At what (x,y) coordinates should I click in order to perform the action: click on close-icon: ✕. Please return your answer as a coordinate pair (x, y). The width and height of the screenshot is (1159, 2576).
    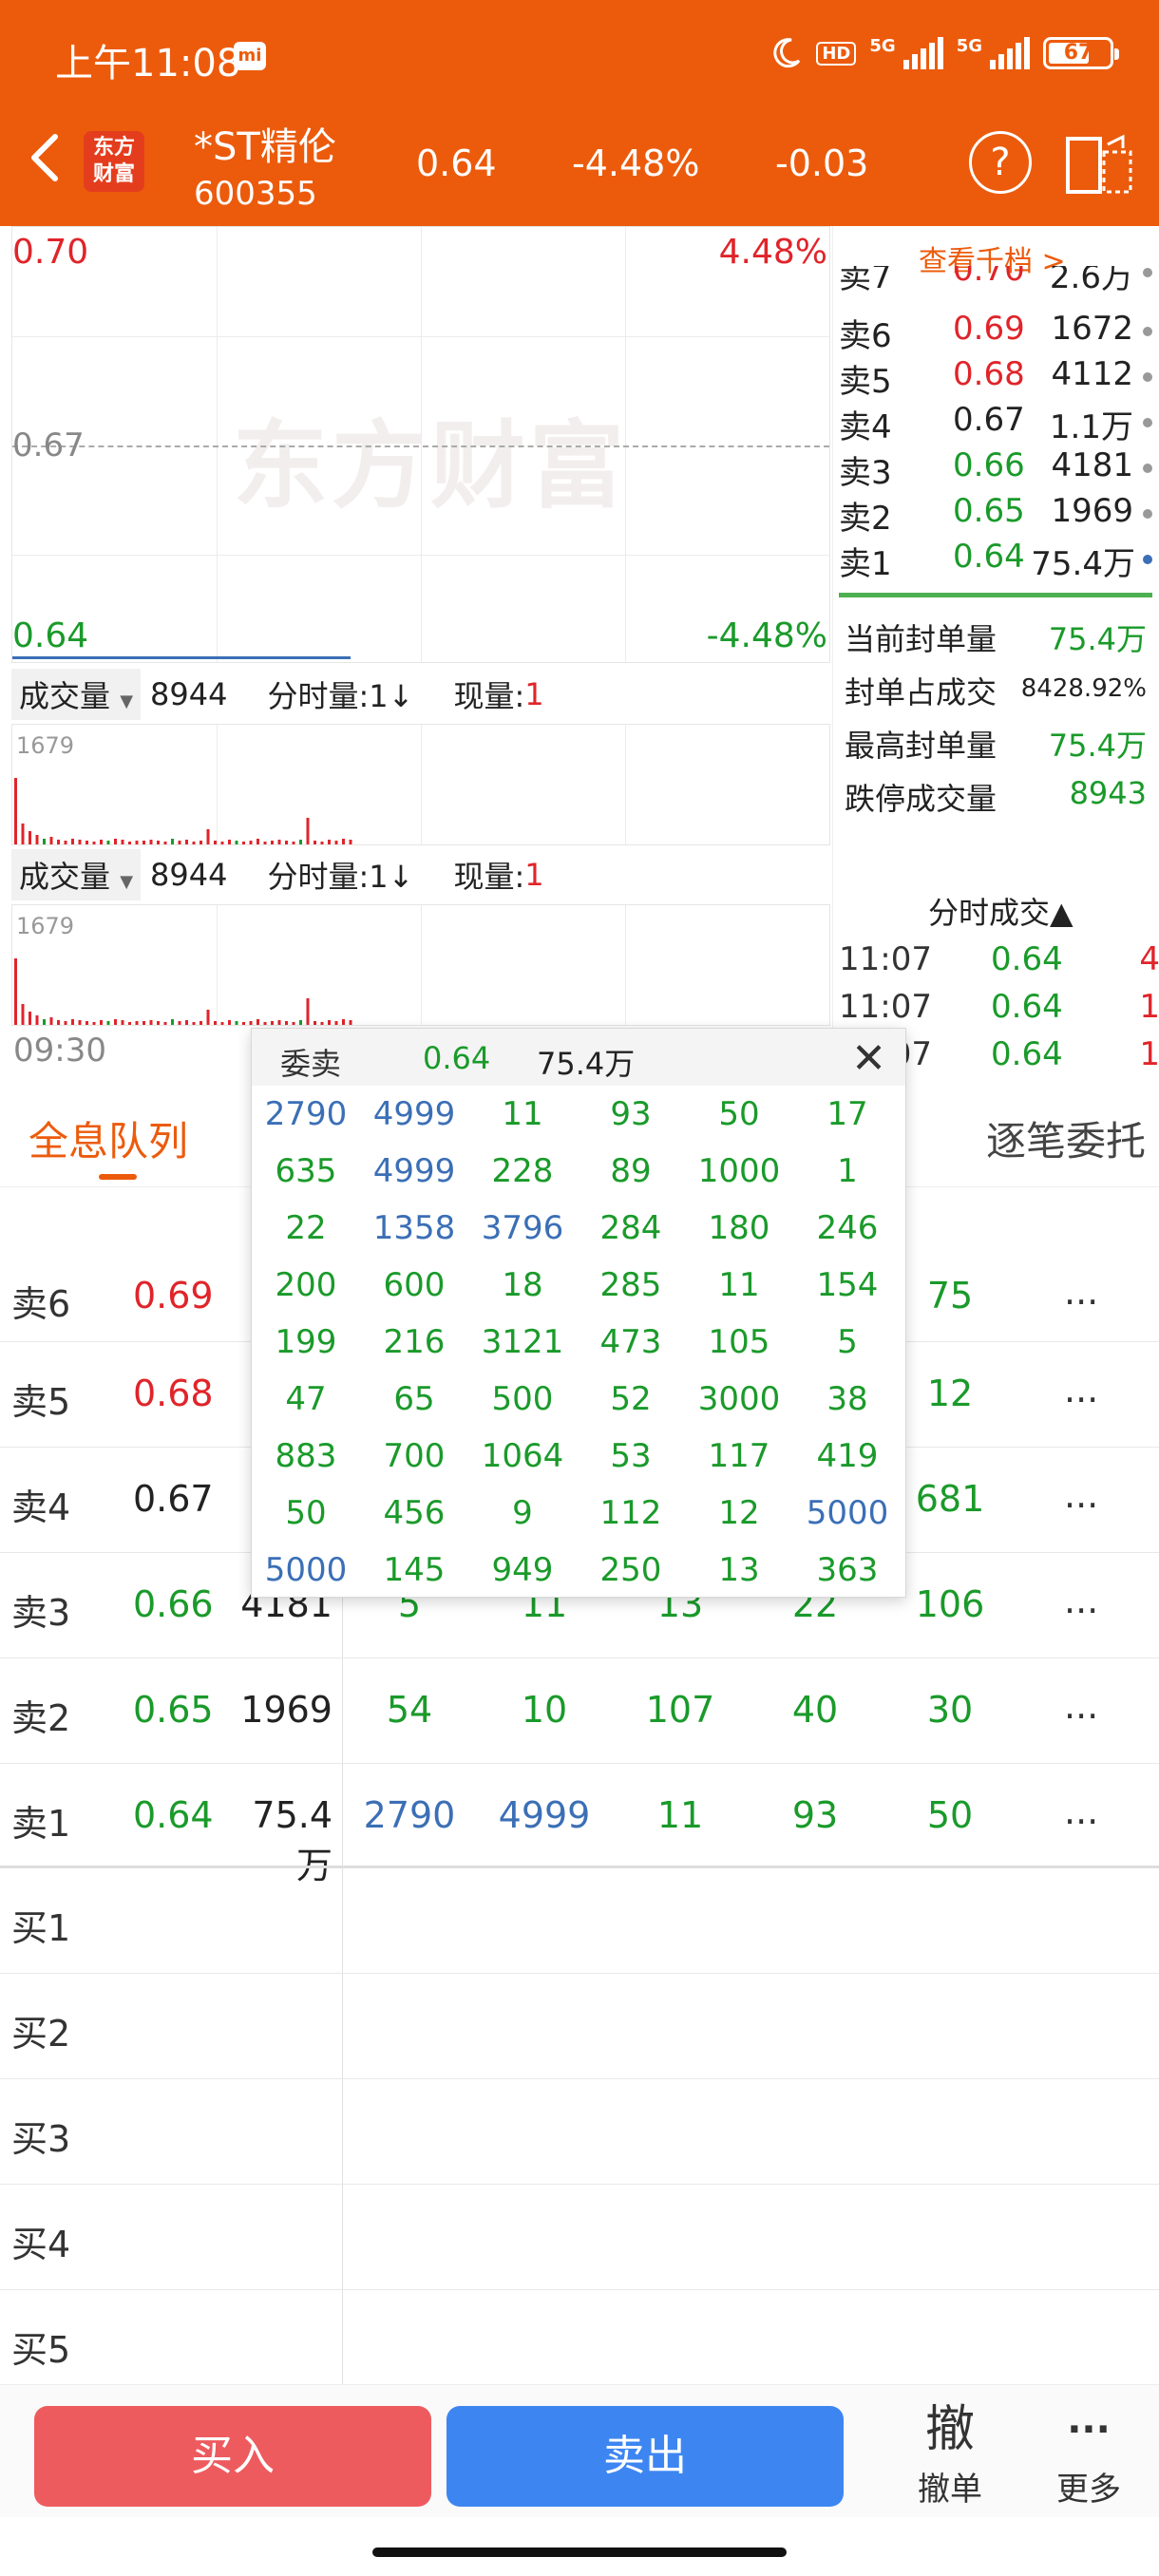
    Looking at the image, I should click on (868, 1058).